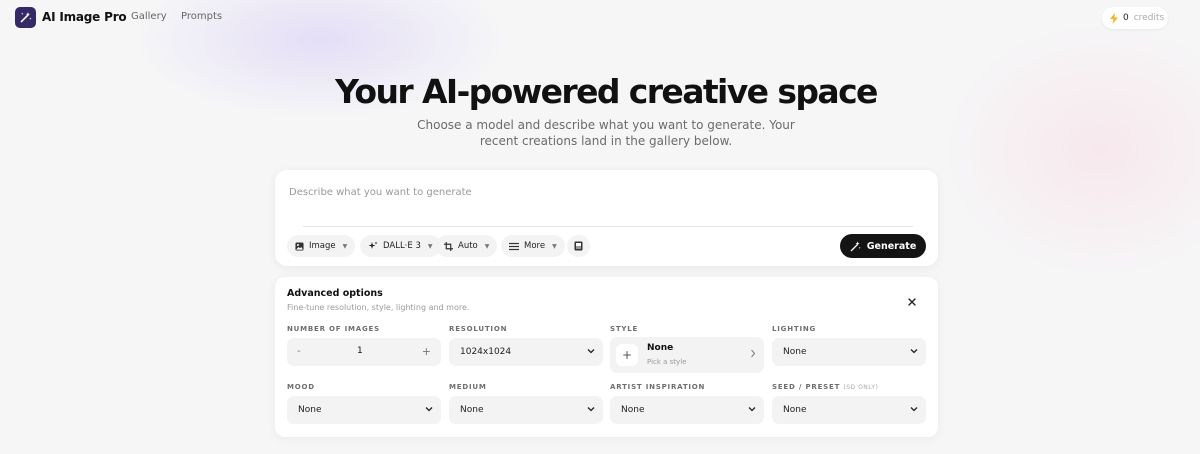  I want to click on medium-label: MEDIUM, so click(468, 387).